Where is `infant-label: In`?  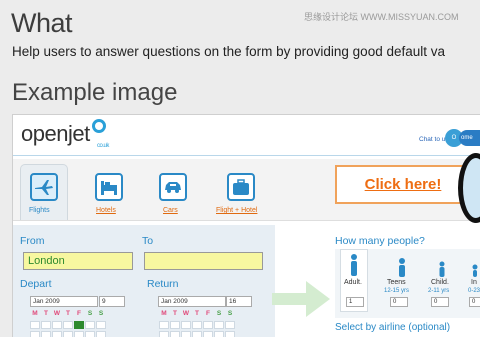 infant-label: In is located at coordinates (474, 282).